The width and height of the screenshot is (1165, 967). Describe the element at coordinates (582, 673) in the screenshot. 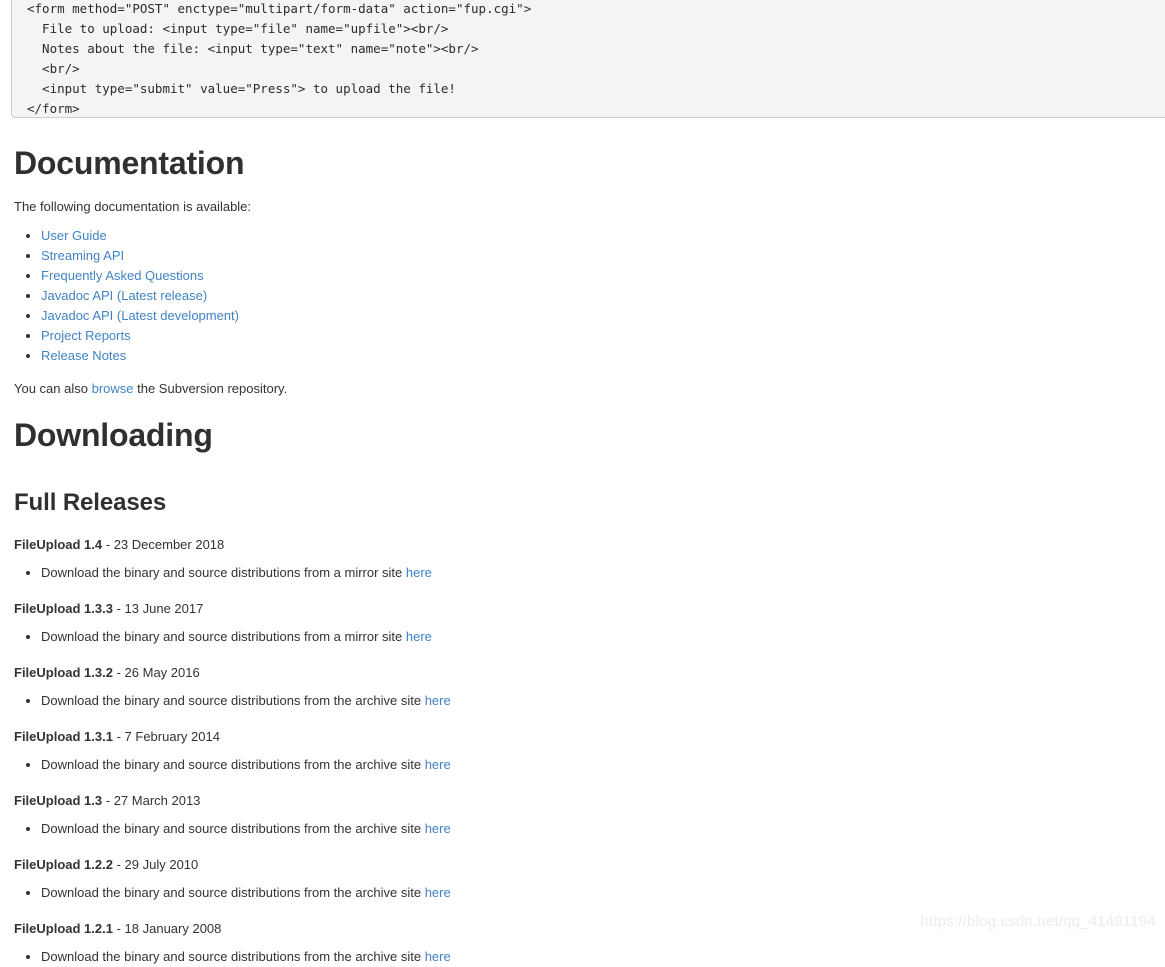

I see `release-heading: FileUpload 1.3.2 - 26 May 2016` at that location.